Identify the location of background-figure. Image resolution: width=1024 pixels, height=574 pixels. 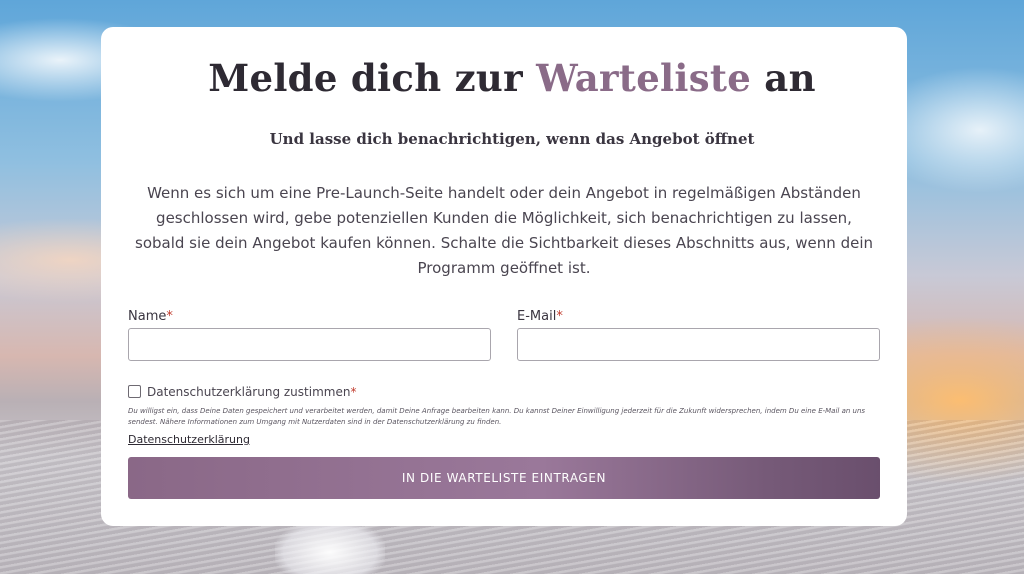
(330, 547).